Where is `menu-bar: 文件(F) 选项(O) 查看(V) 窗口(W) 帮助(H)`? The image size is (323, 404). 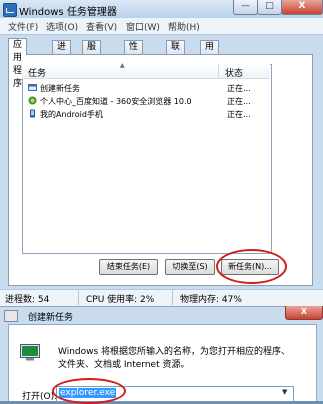
menu-bar: 文件(F) 选项(O) 查看(V) 窗口(W) 帮助(H) is located at coordinates (161, 26).